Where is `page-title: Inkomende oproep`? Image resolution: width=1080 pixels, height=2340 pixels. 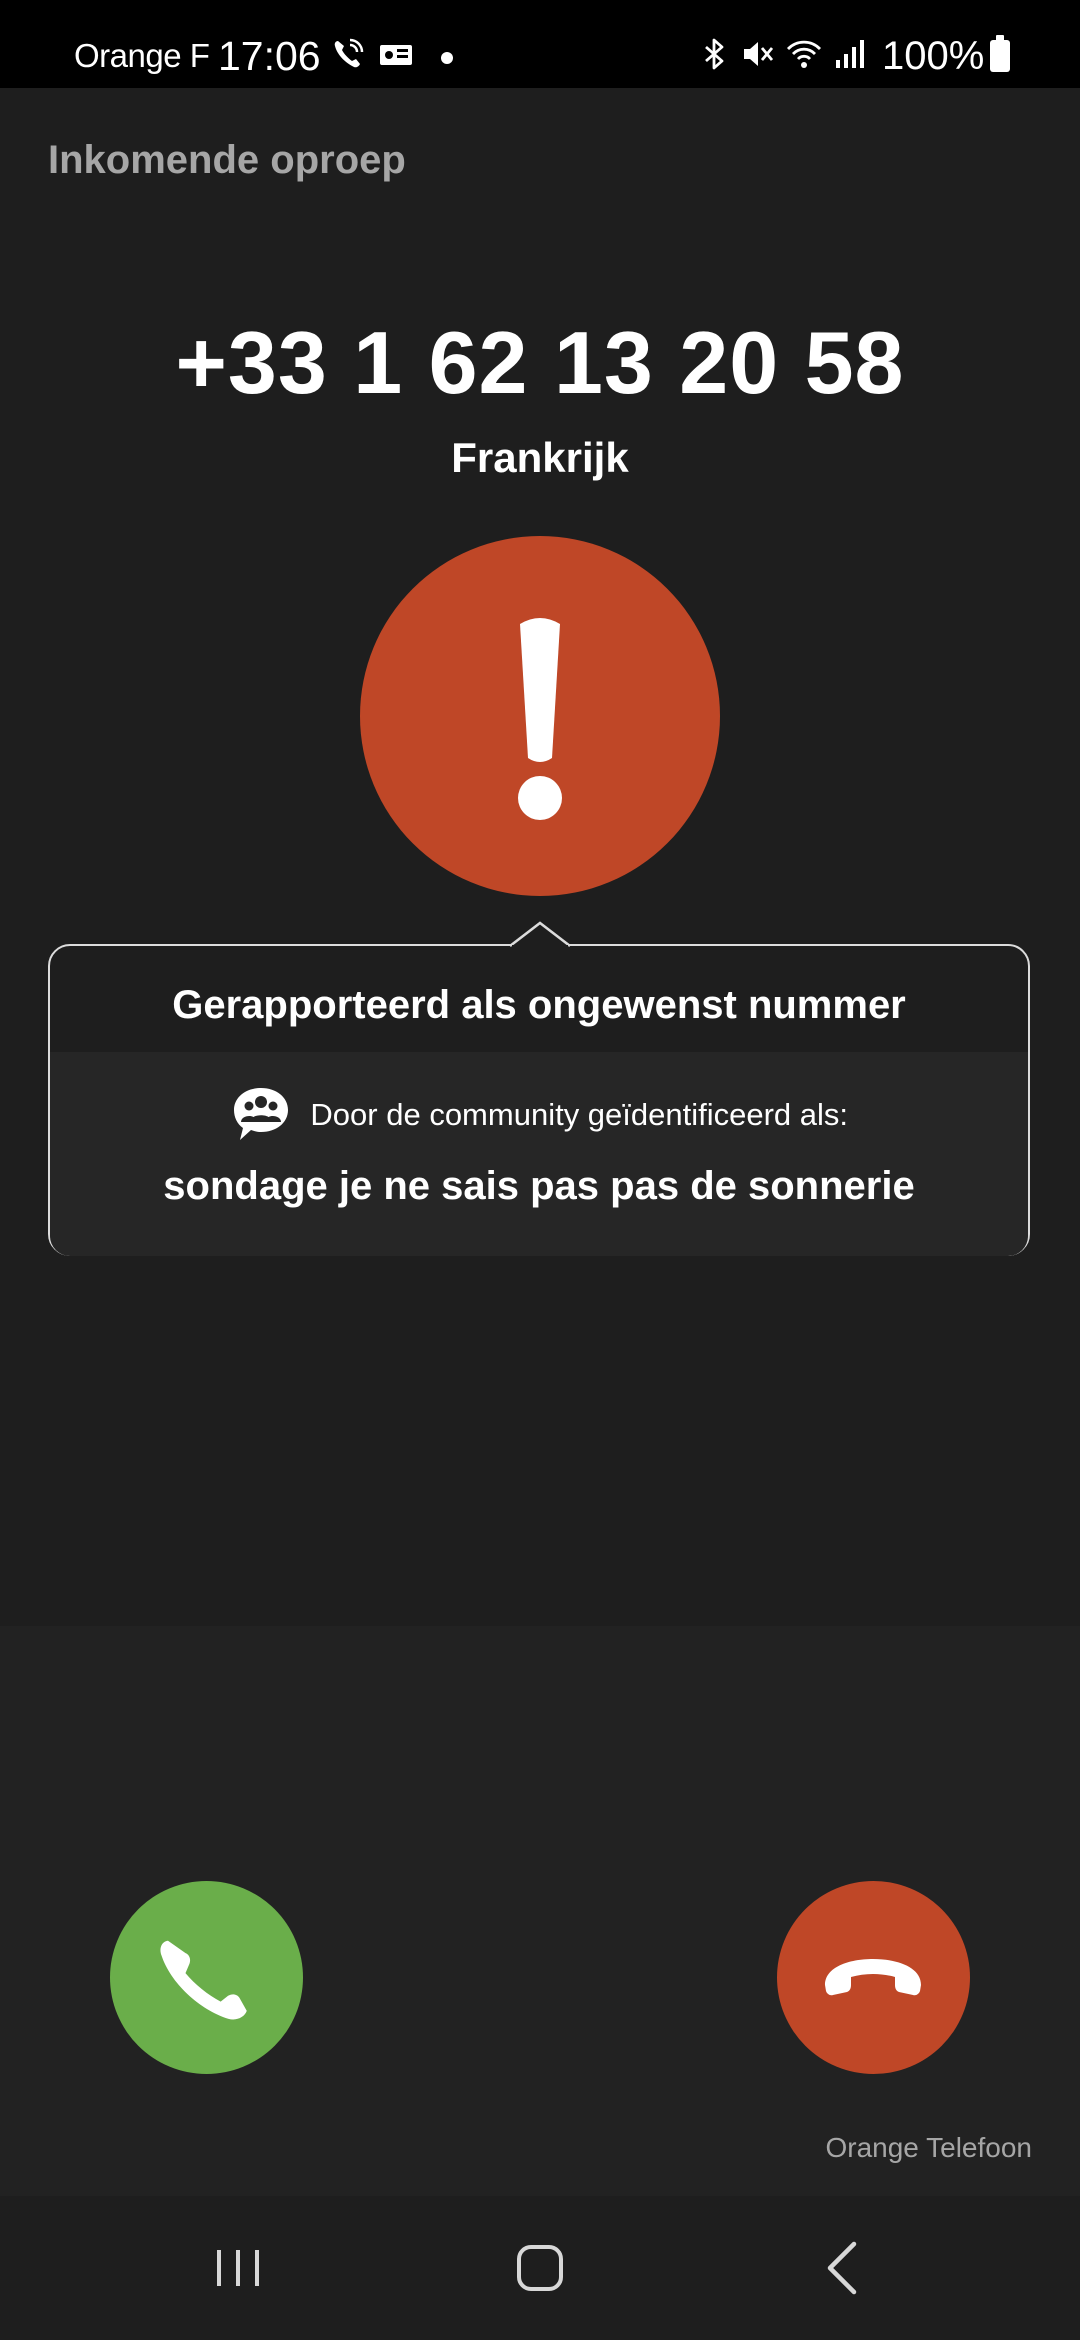 page-title: Inkomende oproep is located at coordinates (227, 160).